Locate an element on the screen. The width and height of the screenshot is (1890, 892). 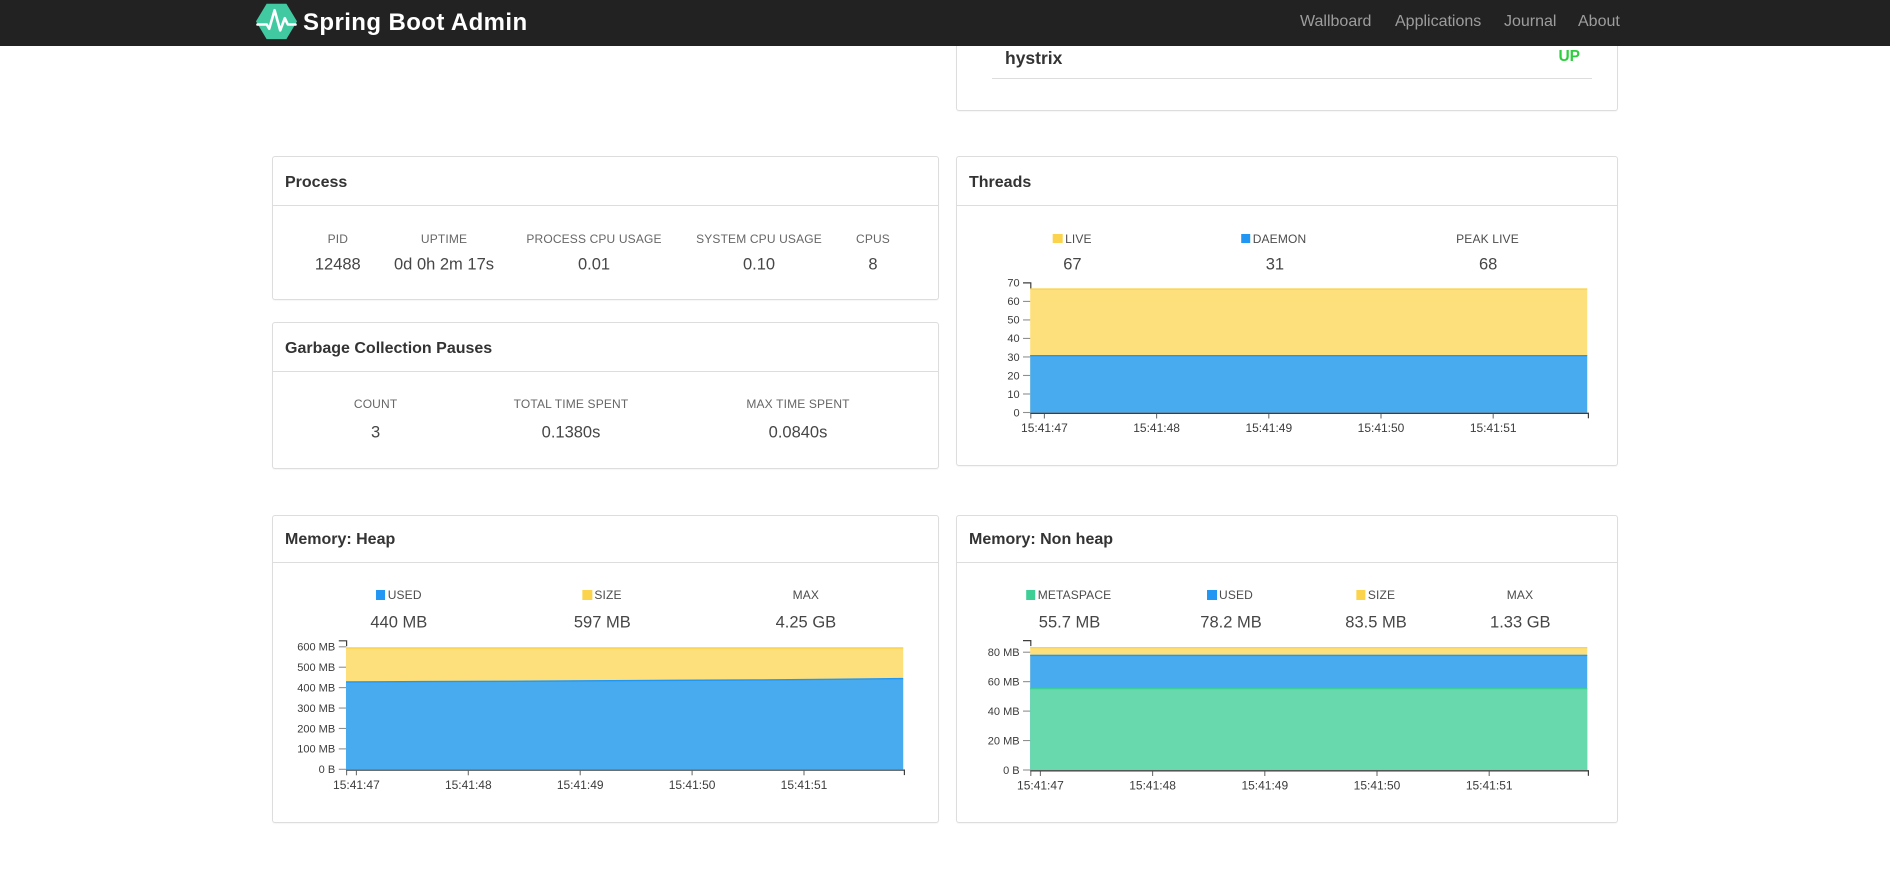
svg-text: 60 is located at coordinates (1013, 302).